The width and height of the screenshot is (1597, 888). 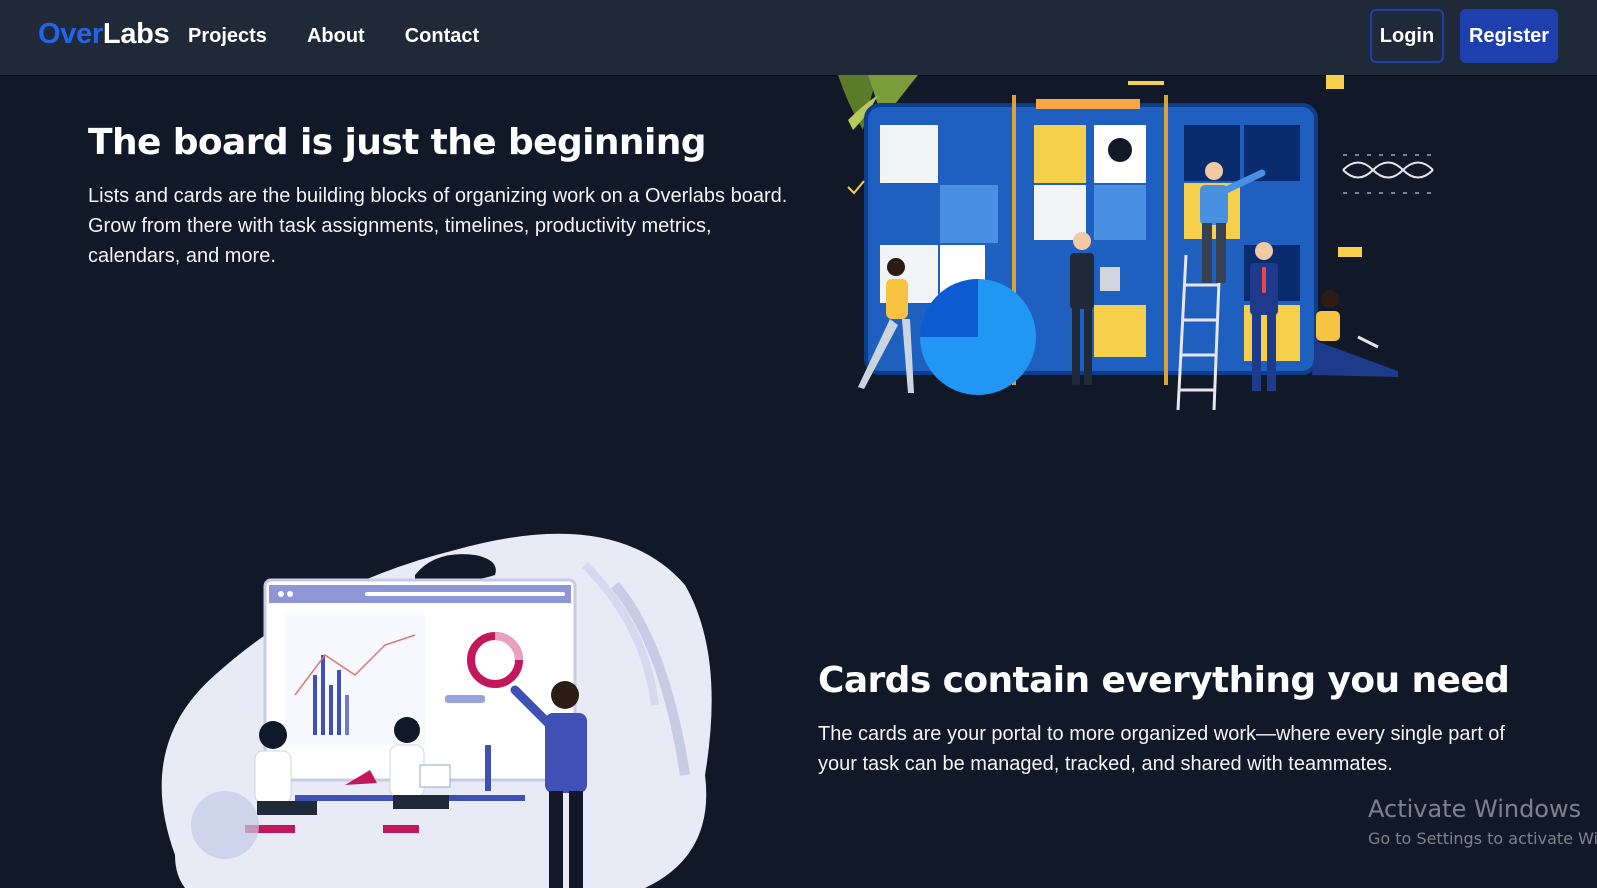 I want to click on nav-link-about: About, so click(x=336, y=36).